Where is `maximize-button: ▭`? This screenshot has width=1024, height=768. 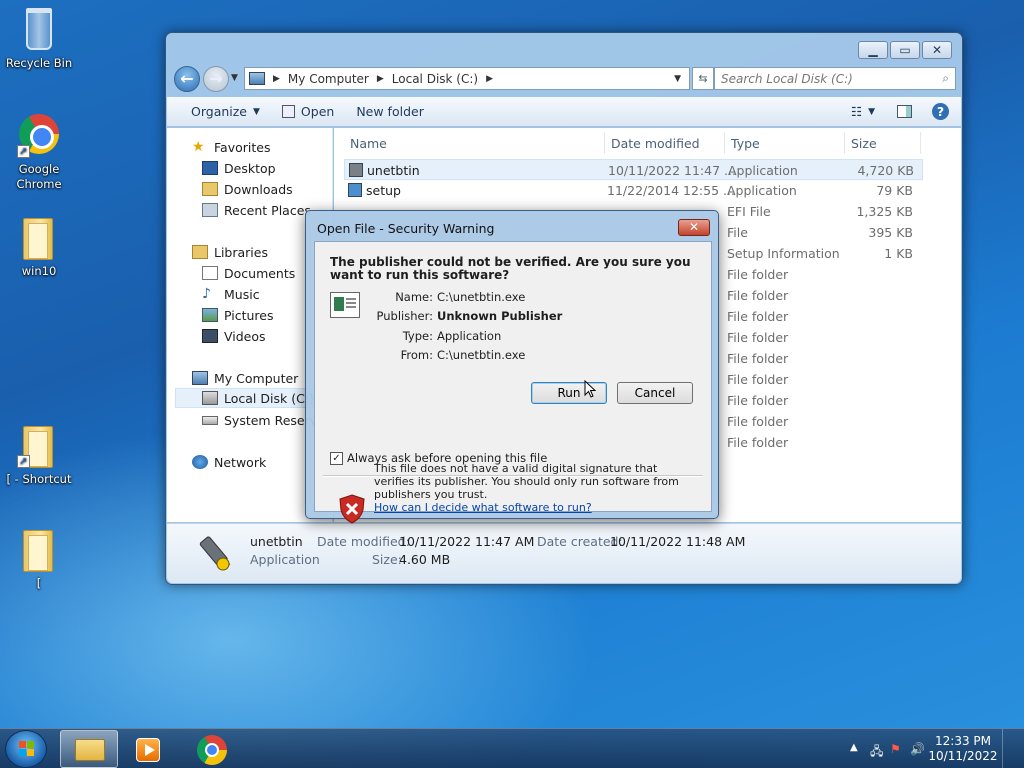
maximize-button: ▭ is located at coordinates (905, 50).